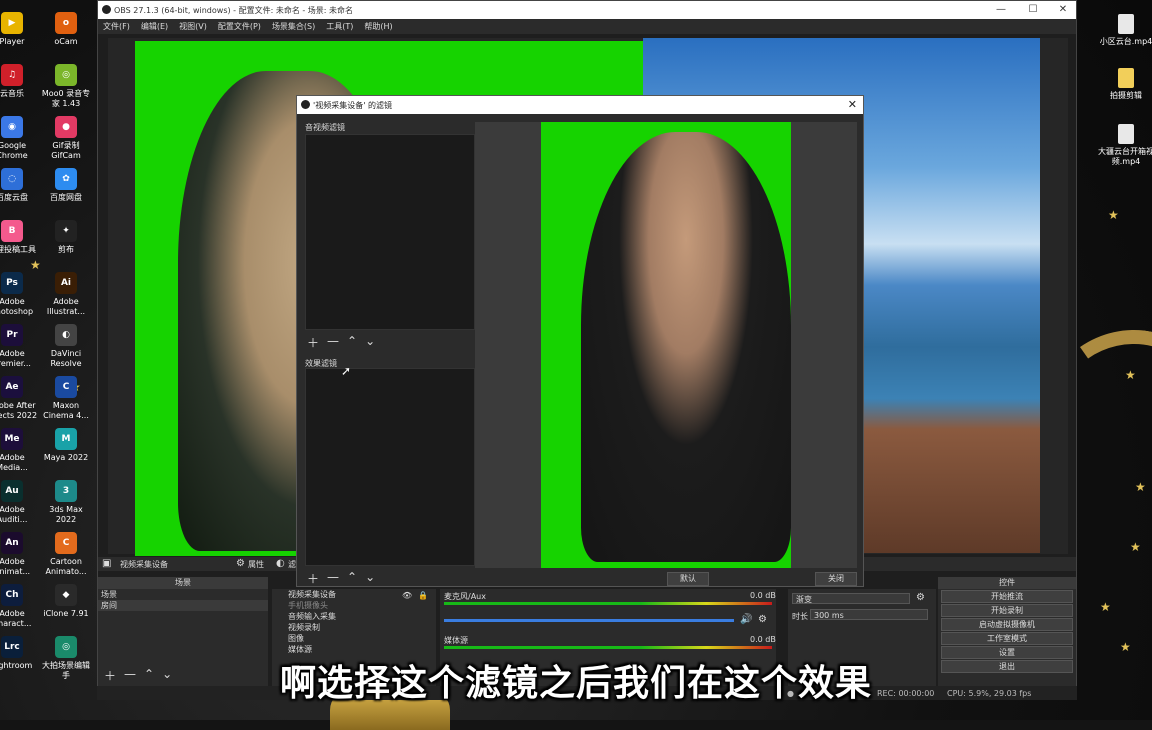 The image size is (1152, 730). What do you see at coordinates (1126, 24) in the screenshot?
I see `video-file-icon` at bounding box center [1126, 24].